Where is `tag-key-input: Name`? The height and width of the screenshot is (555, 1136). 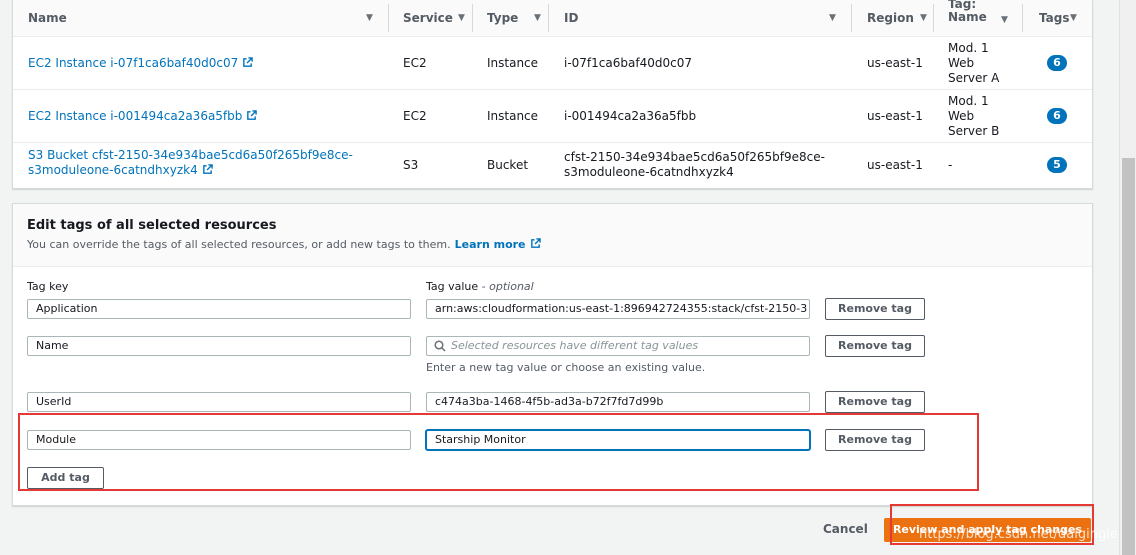 tag-key-input: Name is located at coordinates (219, 346).